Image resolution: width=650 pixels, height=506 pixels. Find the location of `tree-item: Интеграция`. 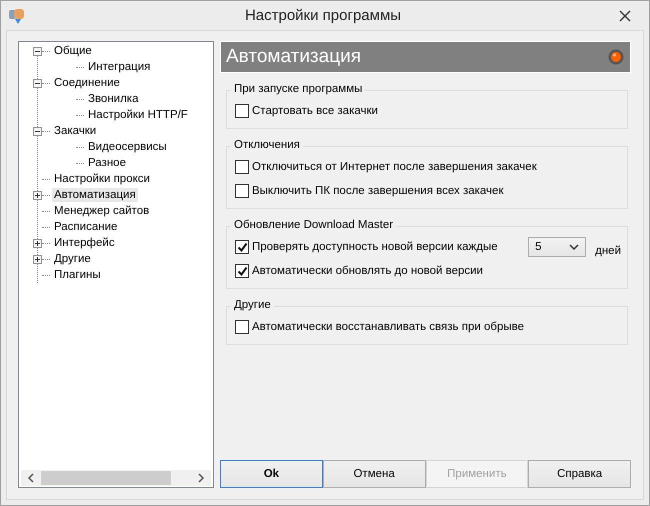

tree-item: Интеграция is located at coordinates (119, 67).